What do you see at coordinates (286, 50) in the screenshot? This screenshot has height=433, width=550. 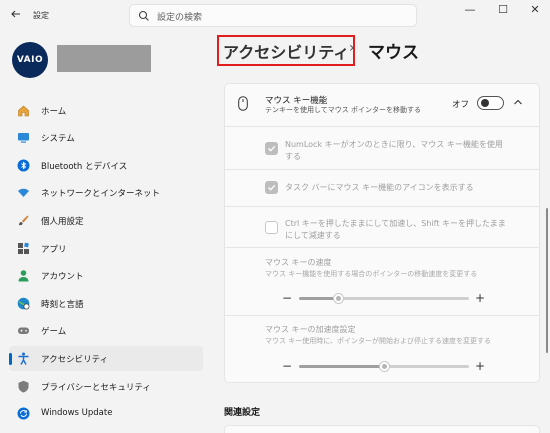 I see `breadcrumb-accessibility: アクセシビリティ` at bounding box center [286, 50].